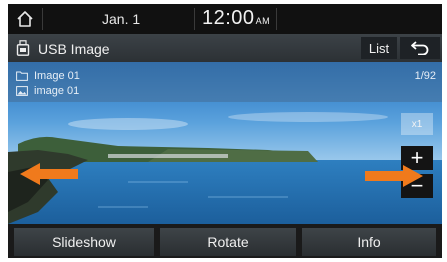  I want to click on rotate-button: Rotate, so click(228, 242).